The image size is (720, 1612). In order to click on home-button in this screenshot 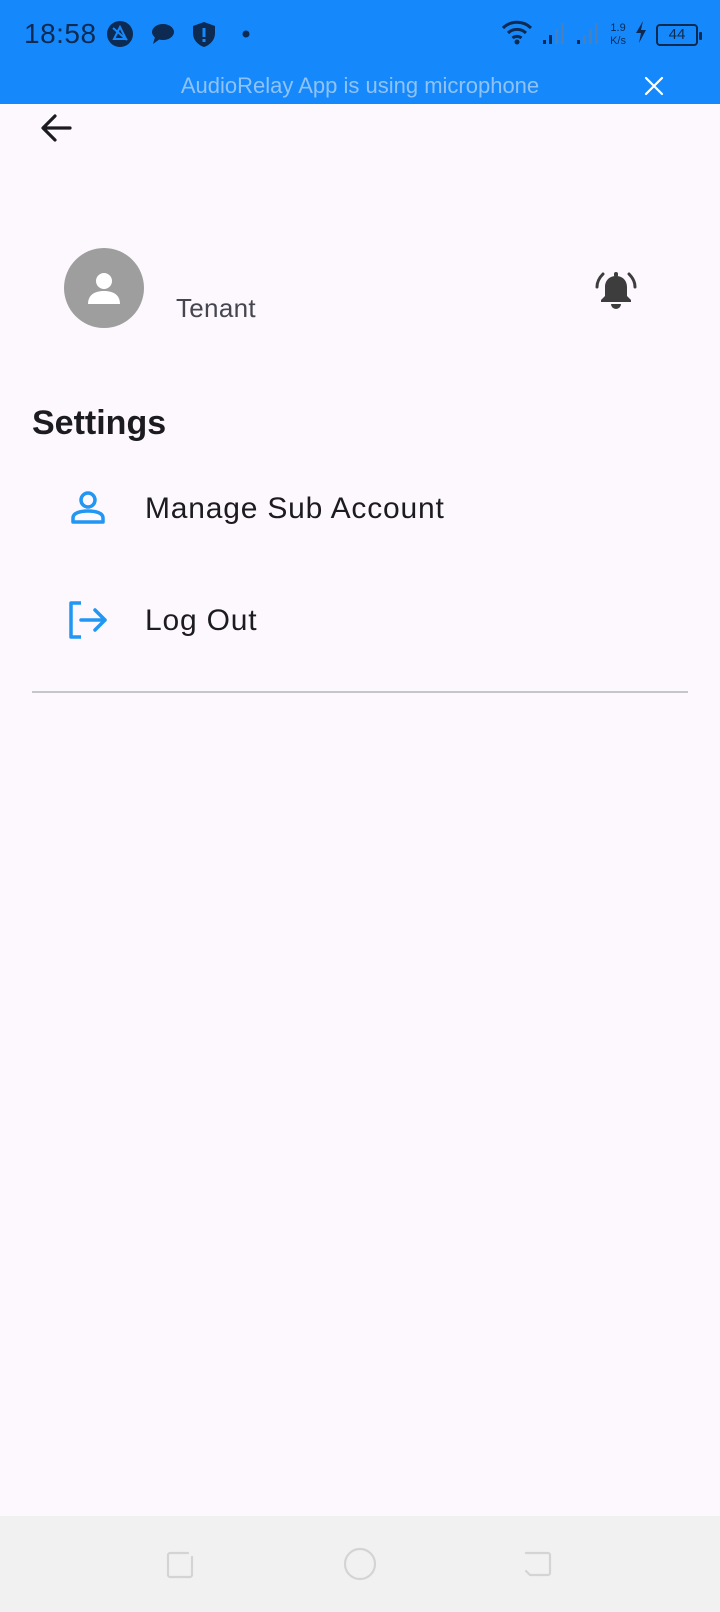, I will do `click(360, 1564)`.